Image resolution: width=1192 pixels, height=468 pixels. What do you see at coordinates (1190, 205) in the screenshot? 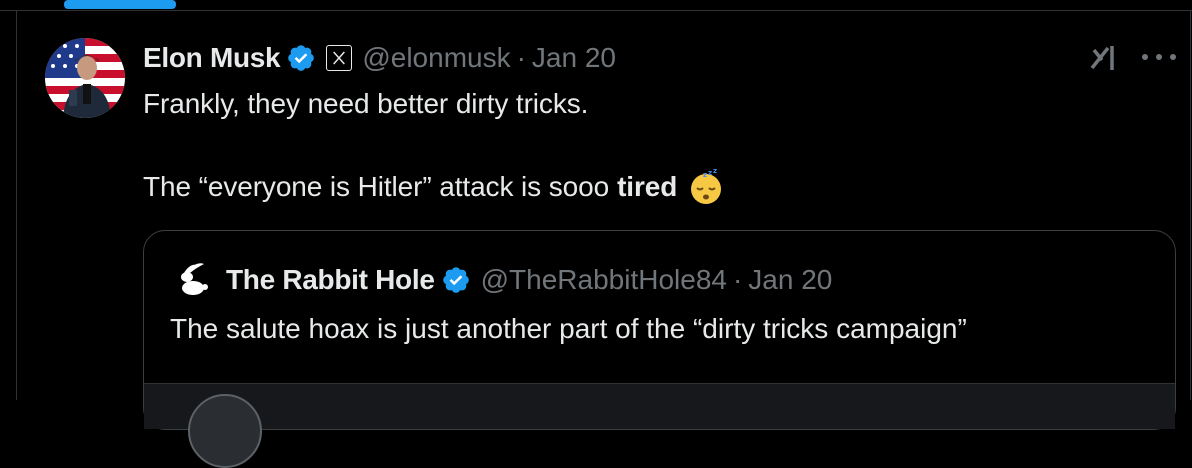
I see `timeline-right-border` at bounding box center [1190, 205].